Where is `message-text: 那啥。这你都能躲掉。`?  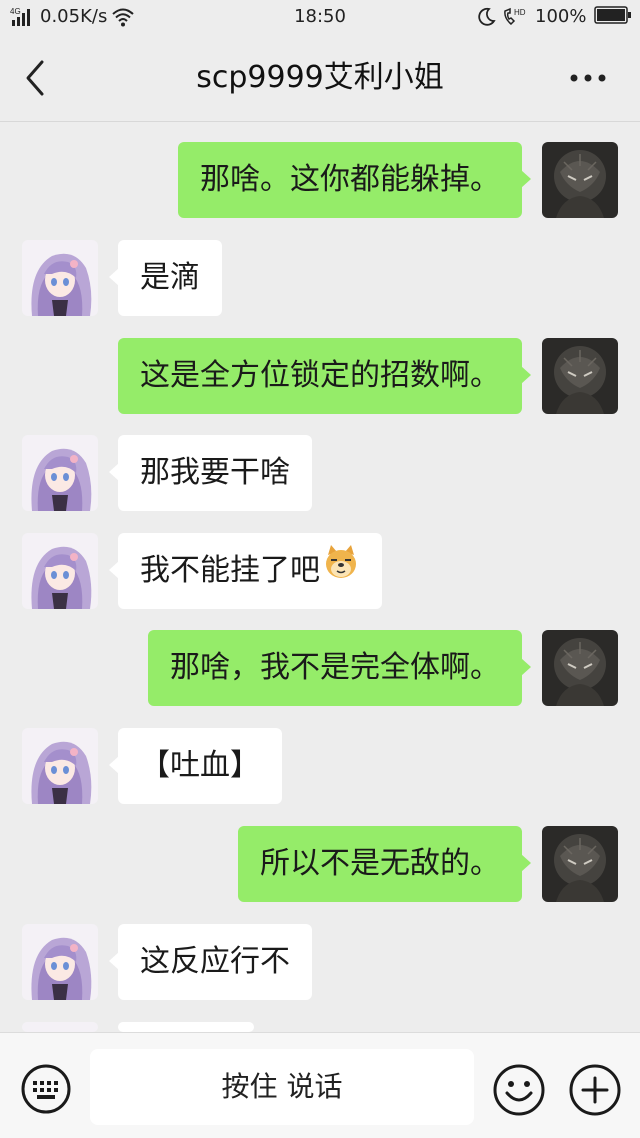 message-text: 那啥。这你都能躲掉。 is located at coordinates (350, 179).